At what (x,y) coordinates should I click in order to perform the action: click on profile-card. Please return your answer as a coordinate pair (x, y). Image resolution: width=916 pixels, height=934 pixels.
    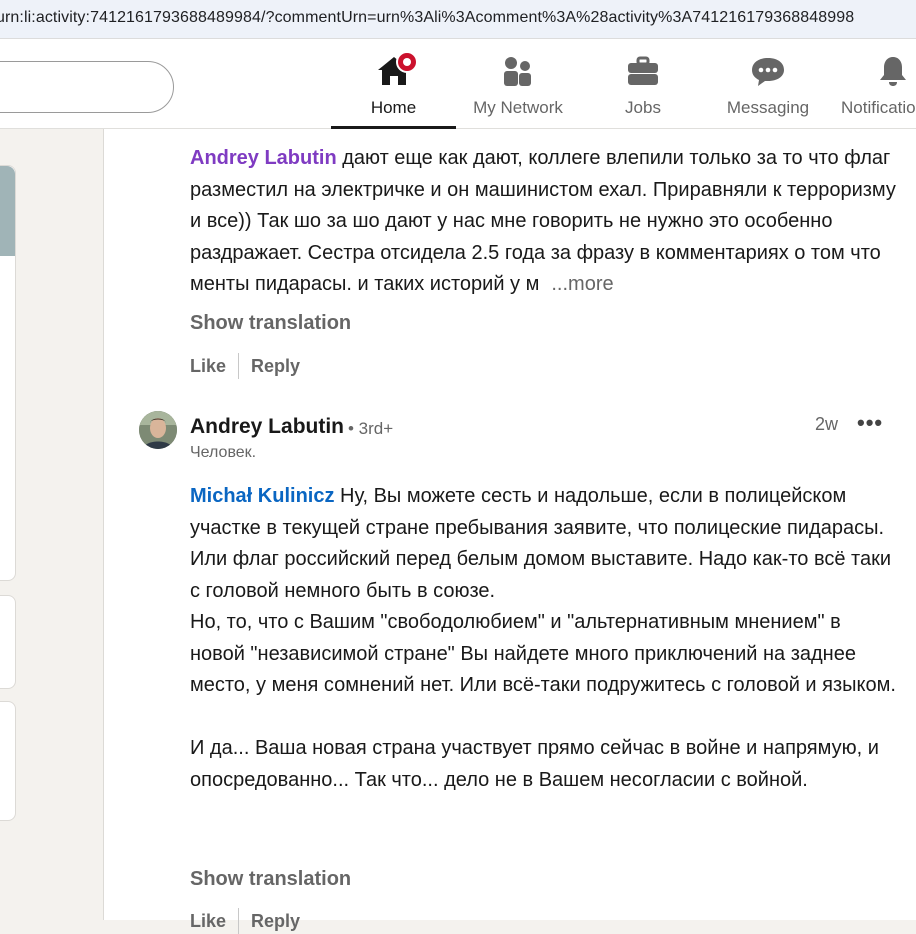
    Looking at the image, I should click on (8, 373).